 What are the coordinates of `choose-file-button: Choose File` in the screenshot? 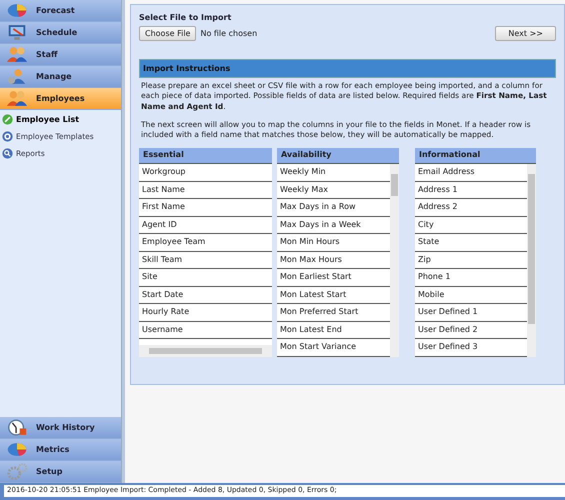 It's located at (167, 33).